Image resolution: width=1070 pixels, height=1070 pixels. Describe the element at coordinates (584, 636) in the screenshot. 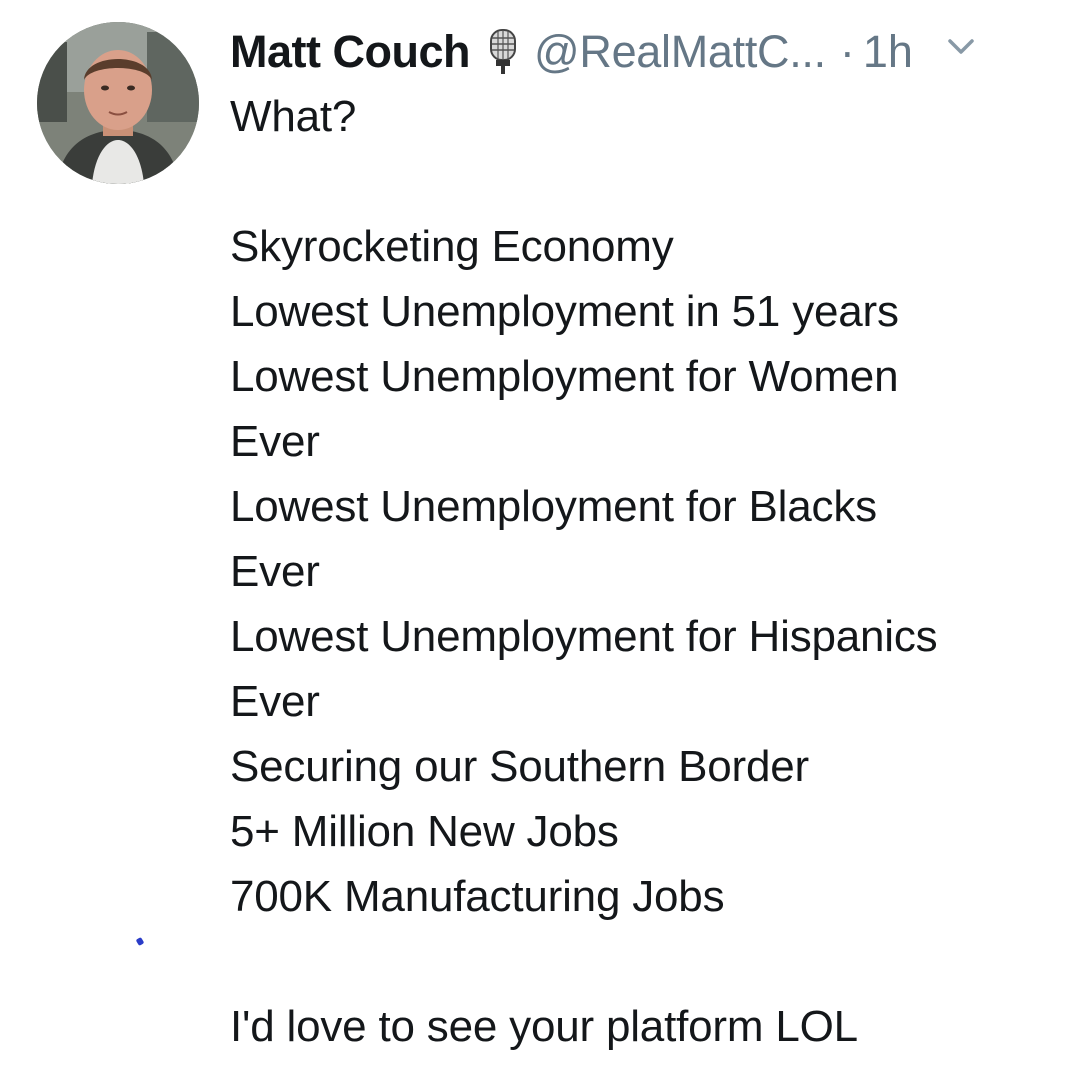

I see `tweet-text-line: Lowest Unemployment for Hispanics` at that location.